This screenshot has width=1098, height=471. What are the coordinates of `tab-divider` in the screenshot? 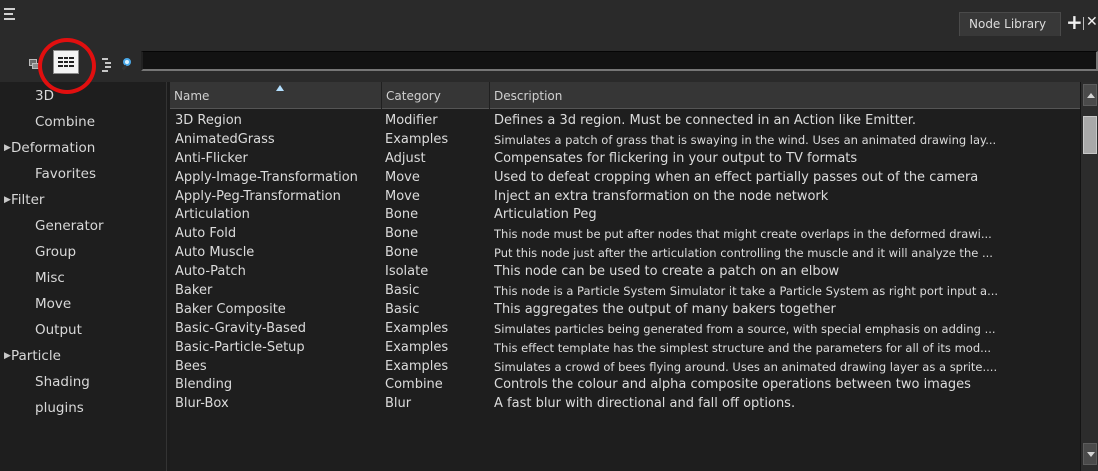 It's located at (1083, 23).